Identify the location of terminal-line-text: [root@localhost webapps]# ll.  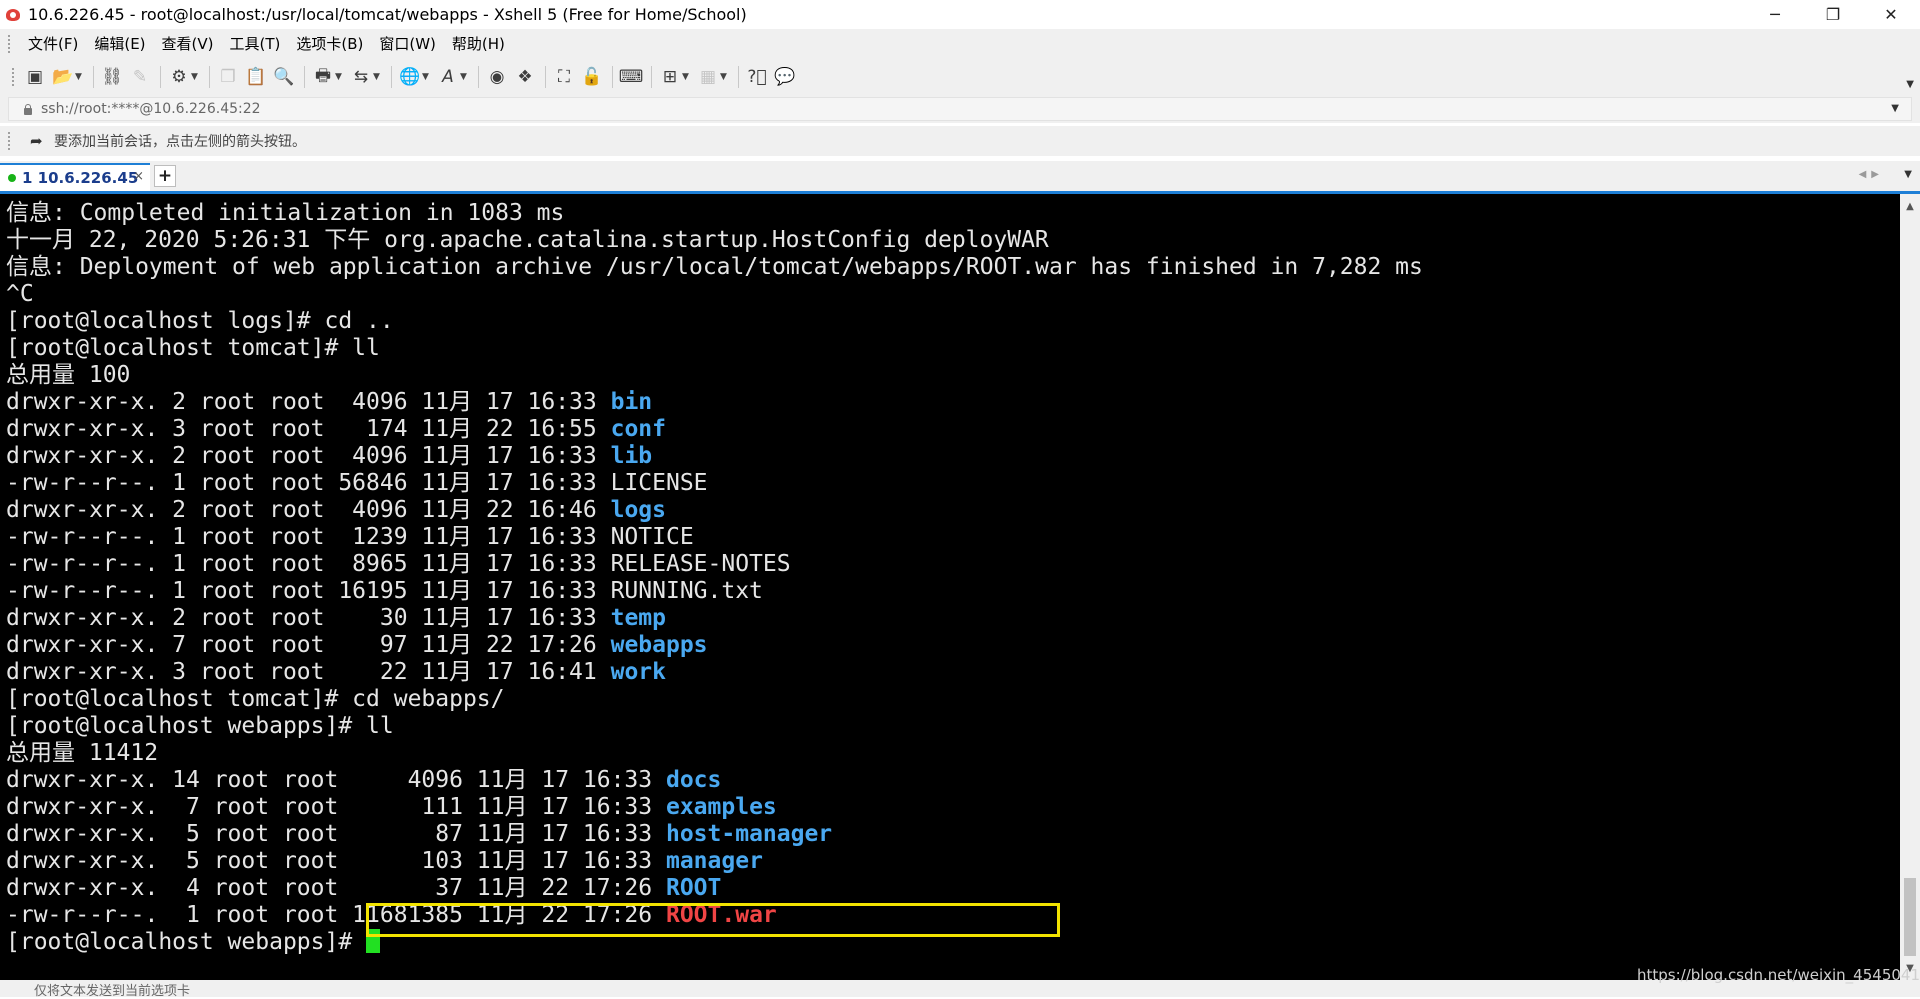
(200, 726).